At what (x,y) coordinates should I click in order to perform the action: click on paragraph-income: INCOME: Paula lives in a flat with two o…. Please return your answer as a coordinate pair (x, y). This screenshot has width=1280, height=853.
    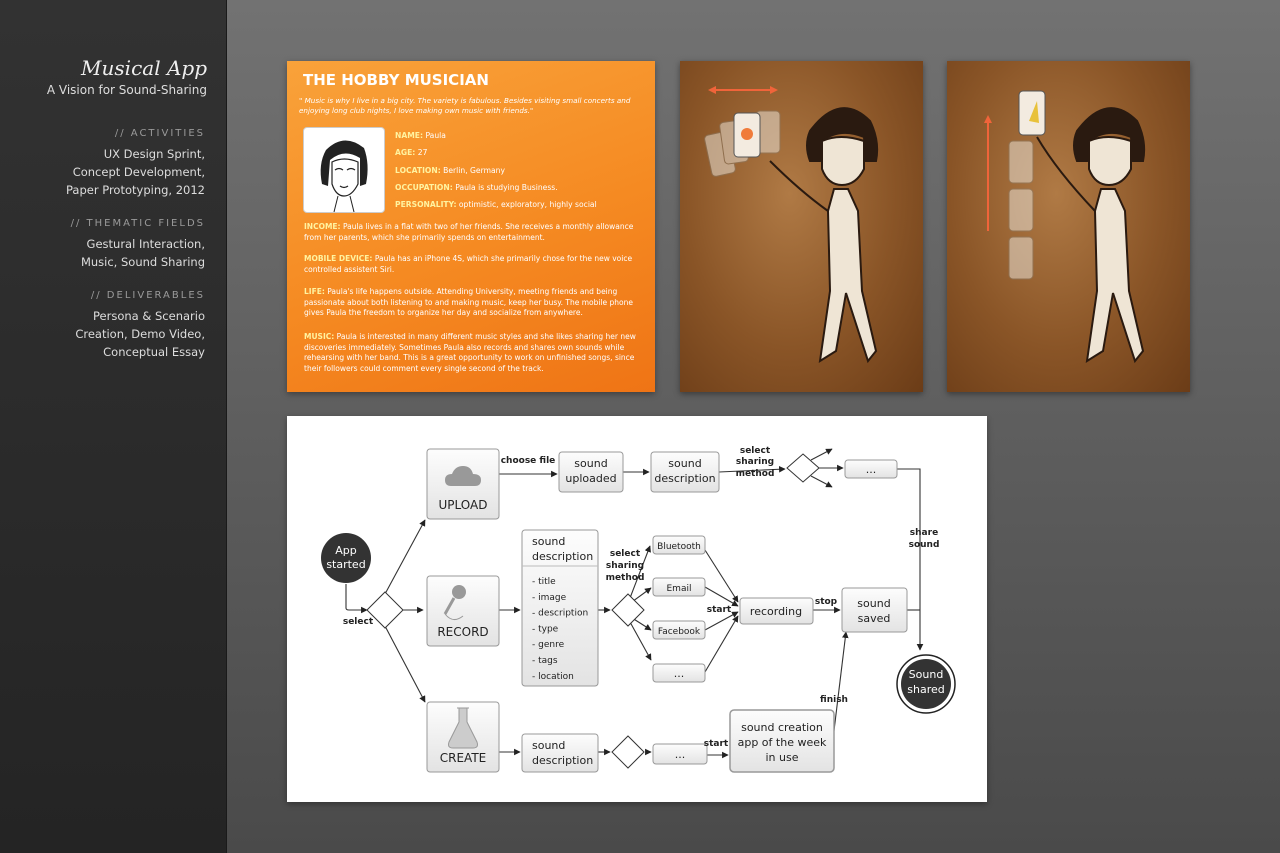
    Looking at the image, I should click on (469, 232).